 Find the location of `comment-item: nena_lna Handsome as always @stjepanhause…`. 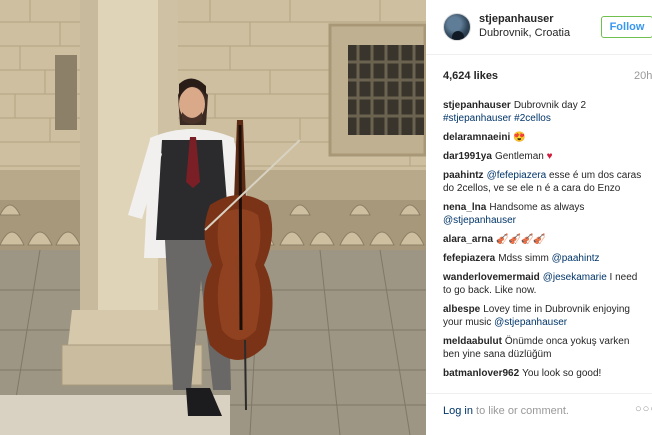

comment-item: nena_lna Handsome as always @stjepanhause… is located at coordinates (545, 214).